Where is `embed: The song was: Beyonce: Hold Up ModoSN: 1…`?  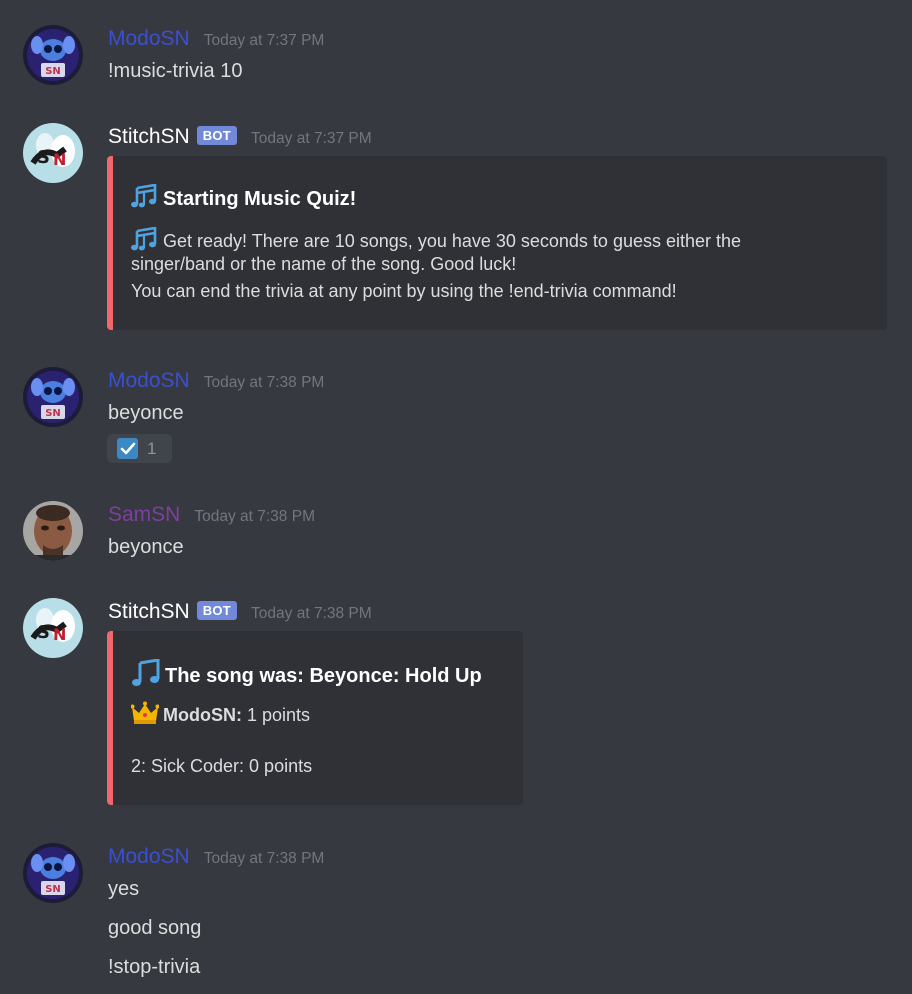 embed: The song was: Beyonce: Hold Up ModoSN: 1… is located at coordinates (315, 718).